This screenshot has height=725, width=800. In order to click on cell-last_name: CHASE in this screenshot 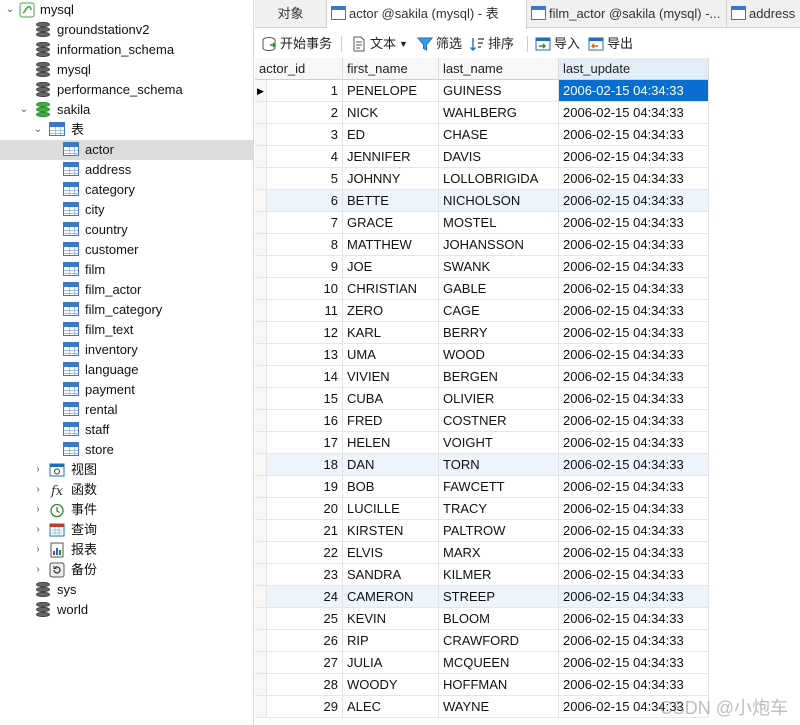, I will do `click(499, 135)`.